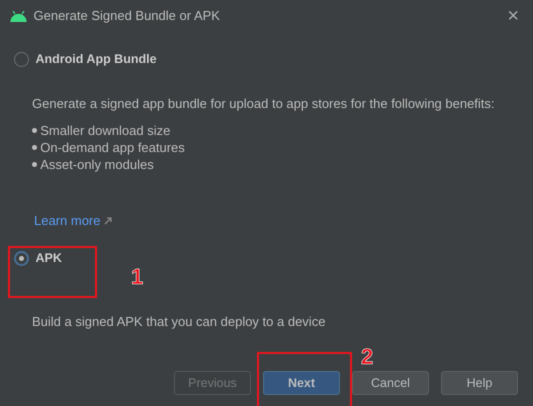  I want to click on dialog-button: Cancel, so click(390, 383).